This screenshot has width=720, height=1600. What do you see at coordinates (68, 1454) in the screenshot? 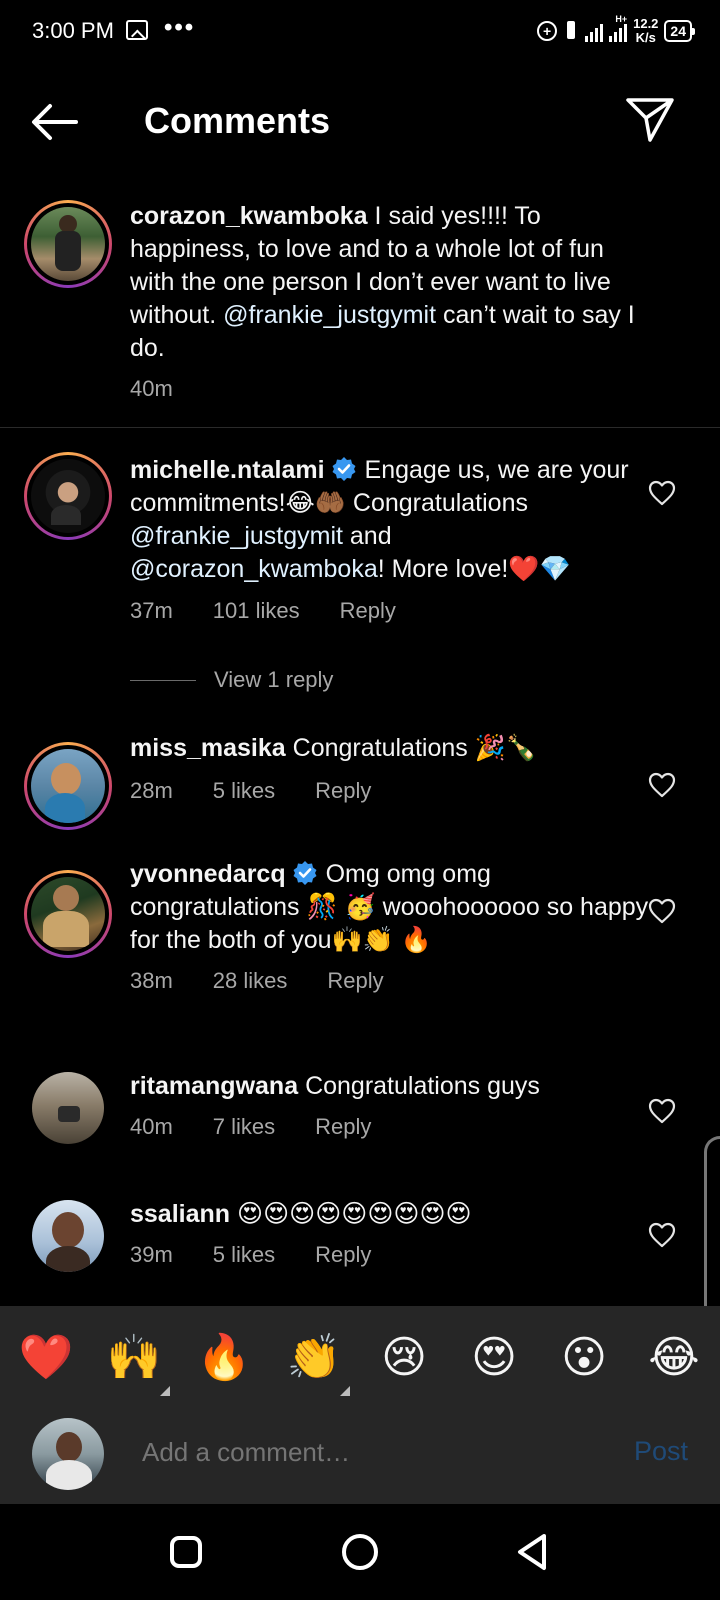
I see `user-avatar` at bounding box center [68, 1454].